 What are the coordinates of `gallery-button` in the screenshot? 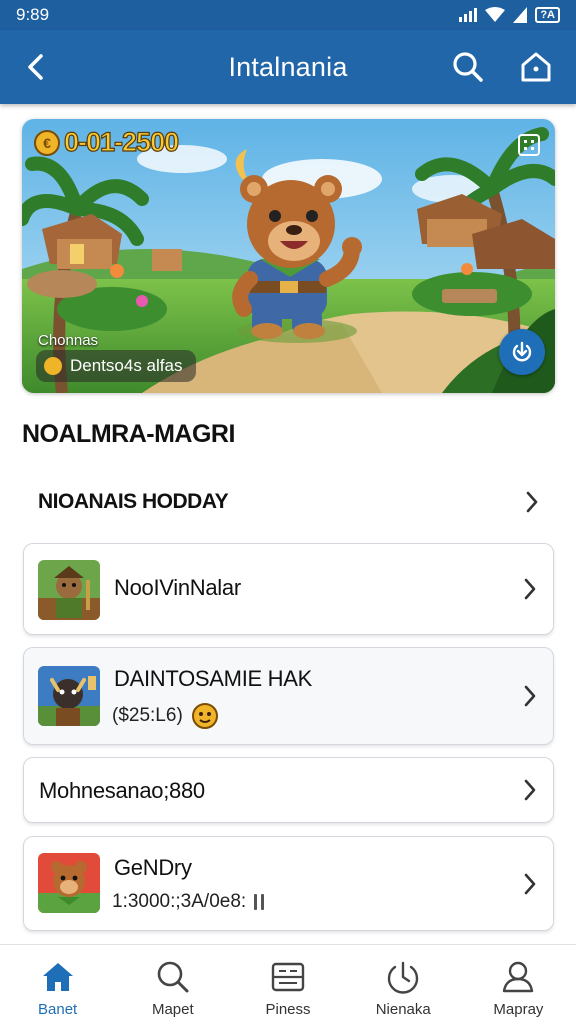 It's located at (529, 145).